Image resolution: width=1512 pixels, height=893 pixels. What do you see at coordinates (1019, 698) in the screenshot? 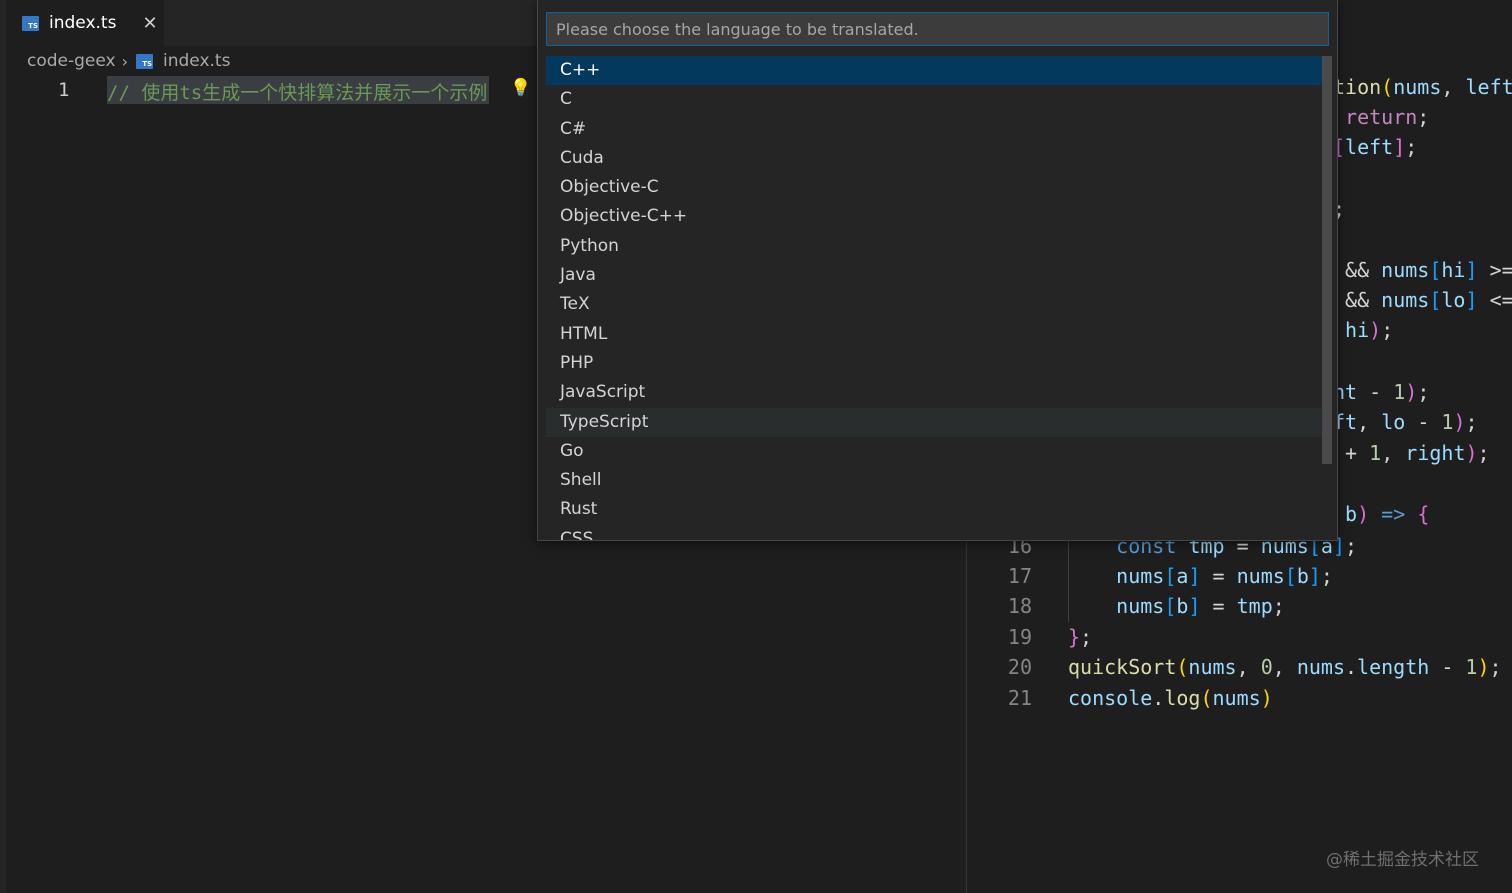
I see `line-number: 21` at bounding box center [1019, 698].